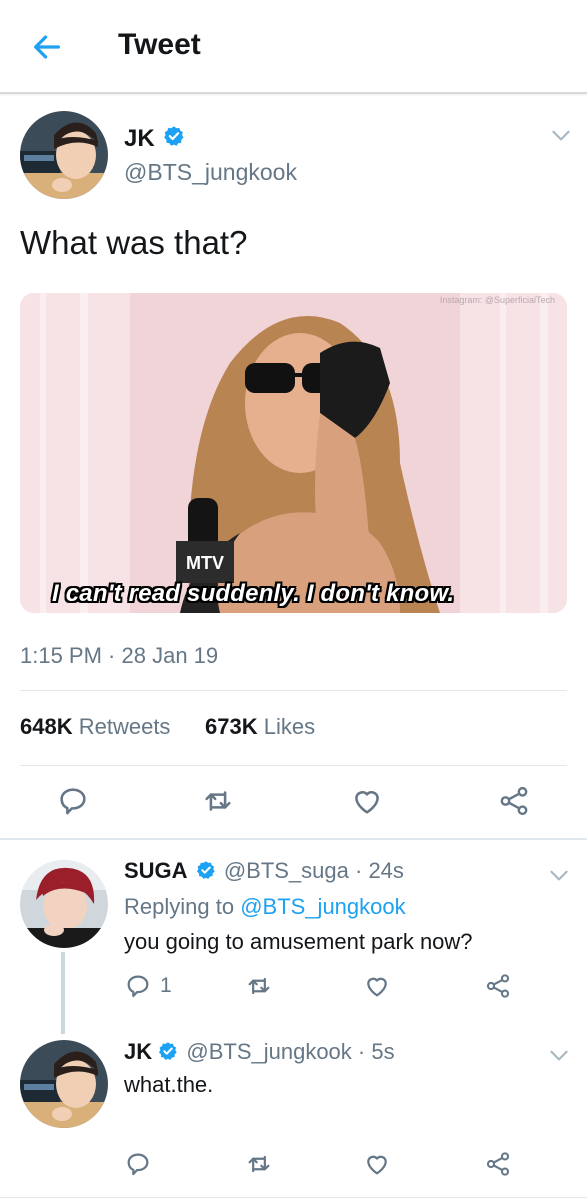  I want to click on section-divider, so click(293, 839).